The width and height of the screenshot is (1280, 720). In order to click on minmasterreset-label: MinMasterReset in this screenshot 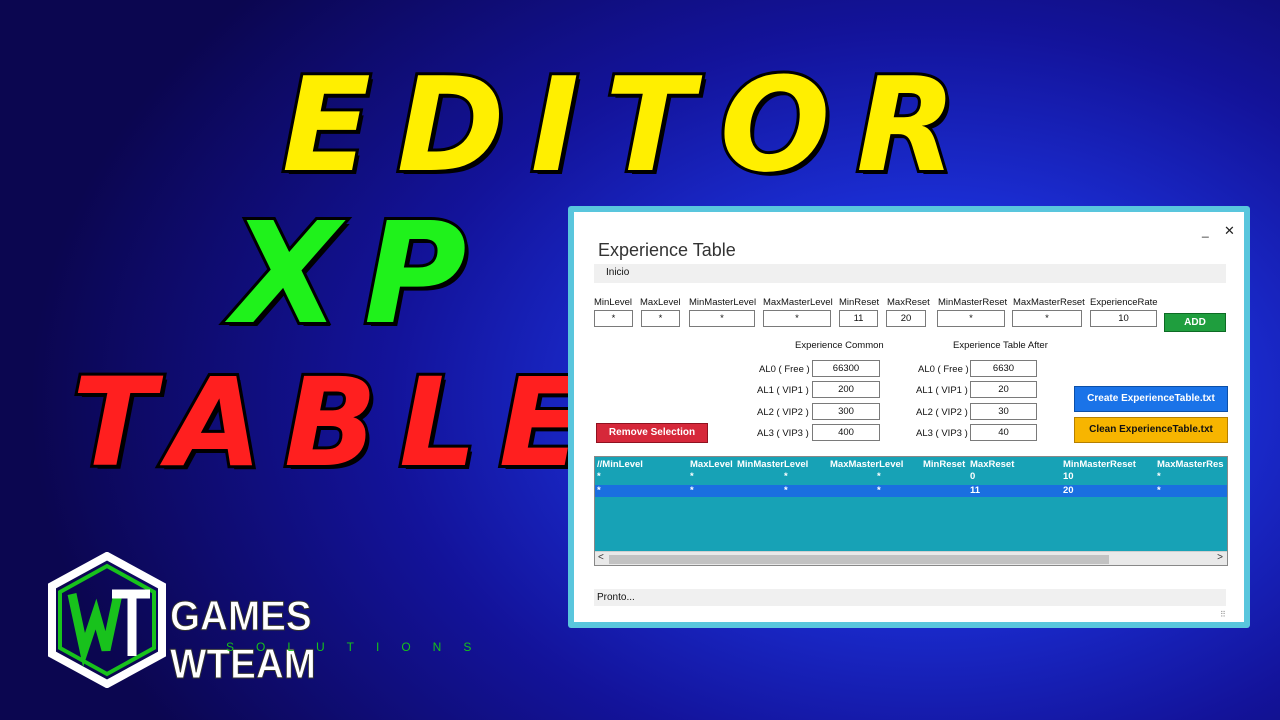, I will do `click(973, 302)`.